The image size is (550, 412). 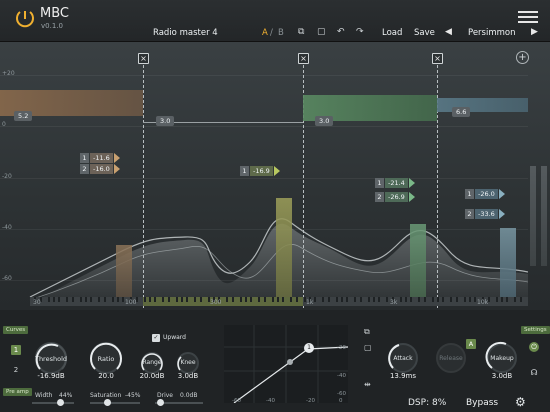 I want to click on upward-checkbox: ✓, so click(x=156, y=338).